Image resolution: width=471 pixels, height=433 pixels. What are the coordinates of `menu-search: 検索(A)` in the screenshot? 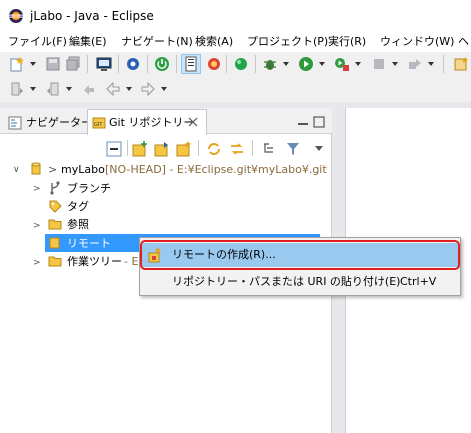 It's located at (214, 42).